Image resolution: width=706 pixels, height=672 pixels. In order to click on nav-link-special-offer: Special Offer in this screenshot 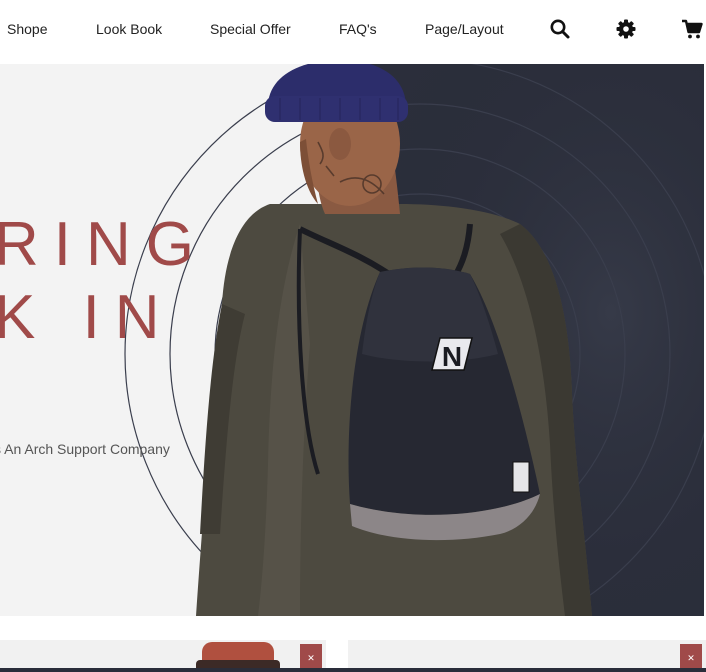, I will do `click(250, 29)`.